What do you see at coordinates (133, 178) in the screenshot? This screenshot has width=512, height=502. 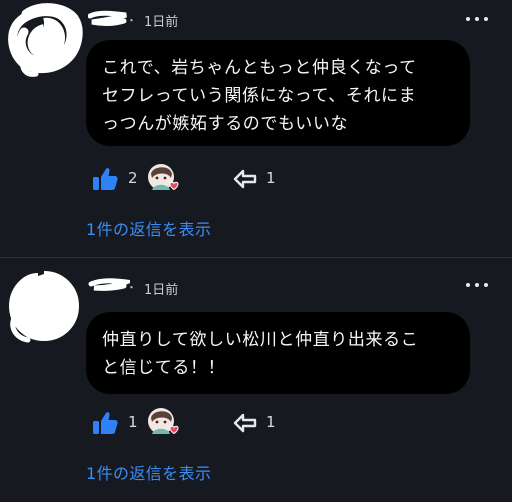 I see `like-count: 2` at bounding box center [133, 178].